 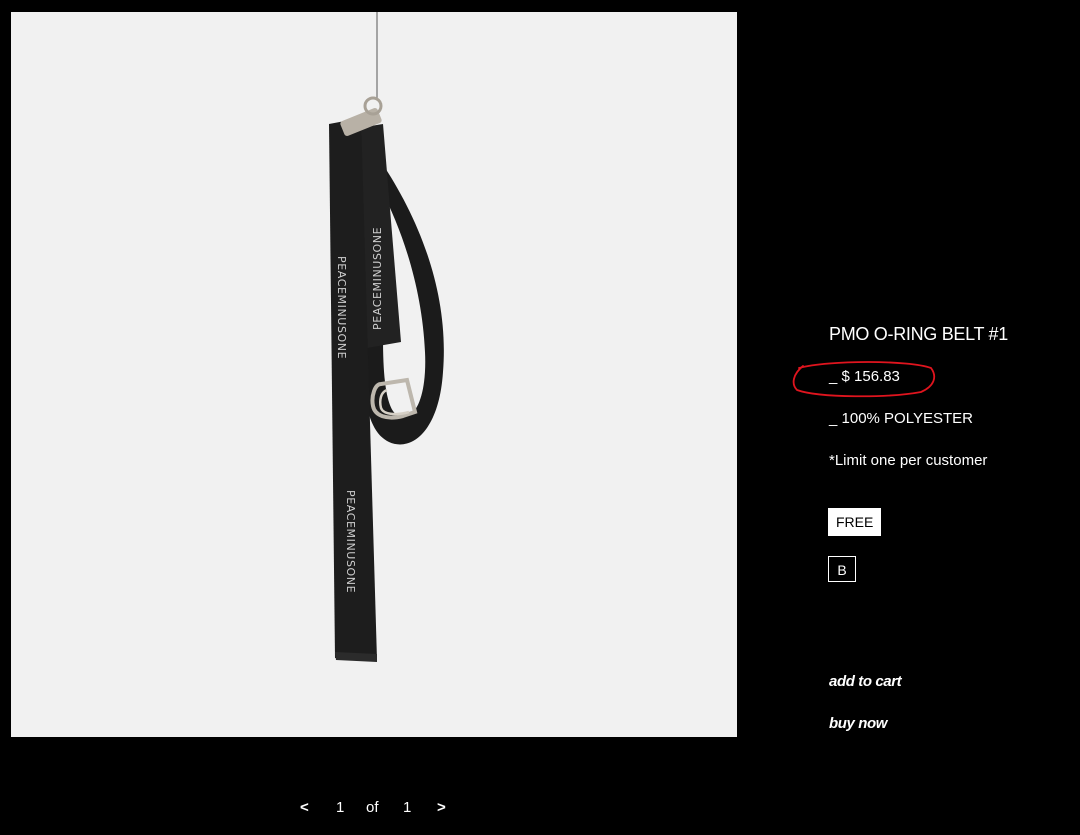 I want to click on product-material: _ 100% POLYESTER, so click(x=901, y=418).